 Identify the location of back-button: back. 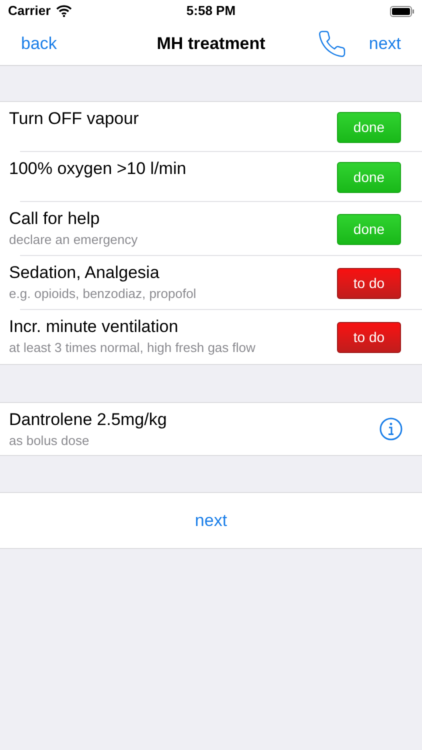
(39, 43).